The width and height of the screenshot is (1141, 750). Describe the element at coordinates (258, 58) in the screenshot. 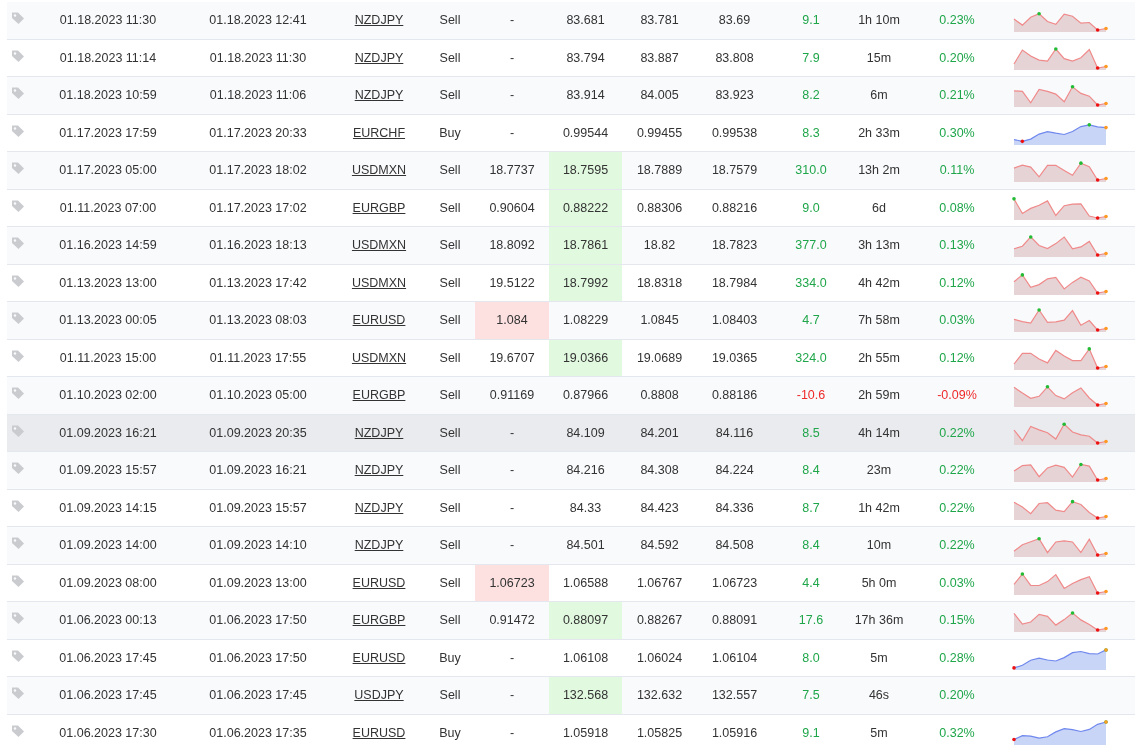

I see `close-time: 01.18.2023 11:30` at that location.